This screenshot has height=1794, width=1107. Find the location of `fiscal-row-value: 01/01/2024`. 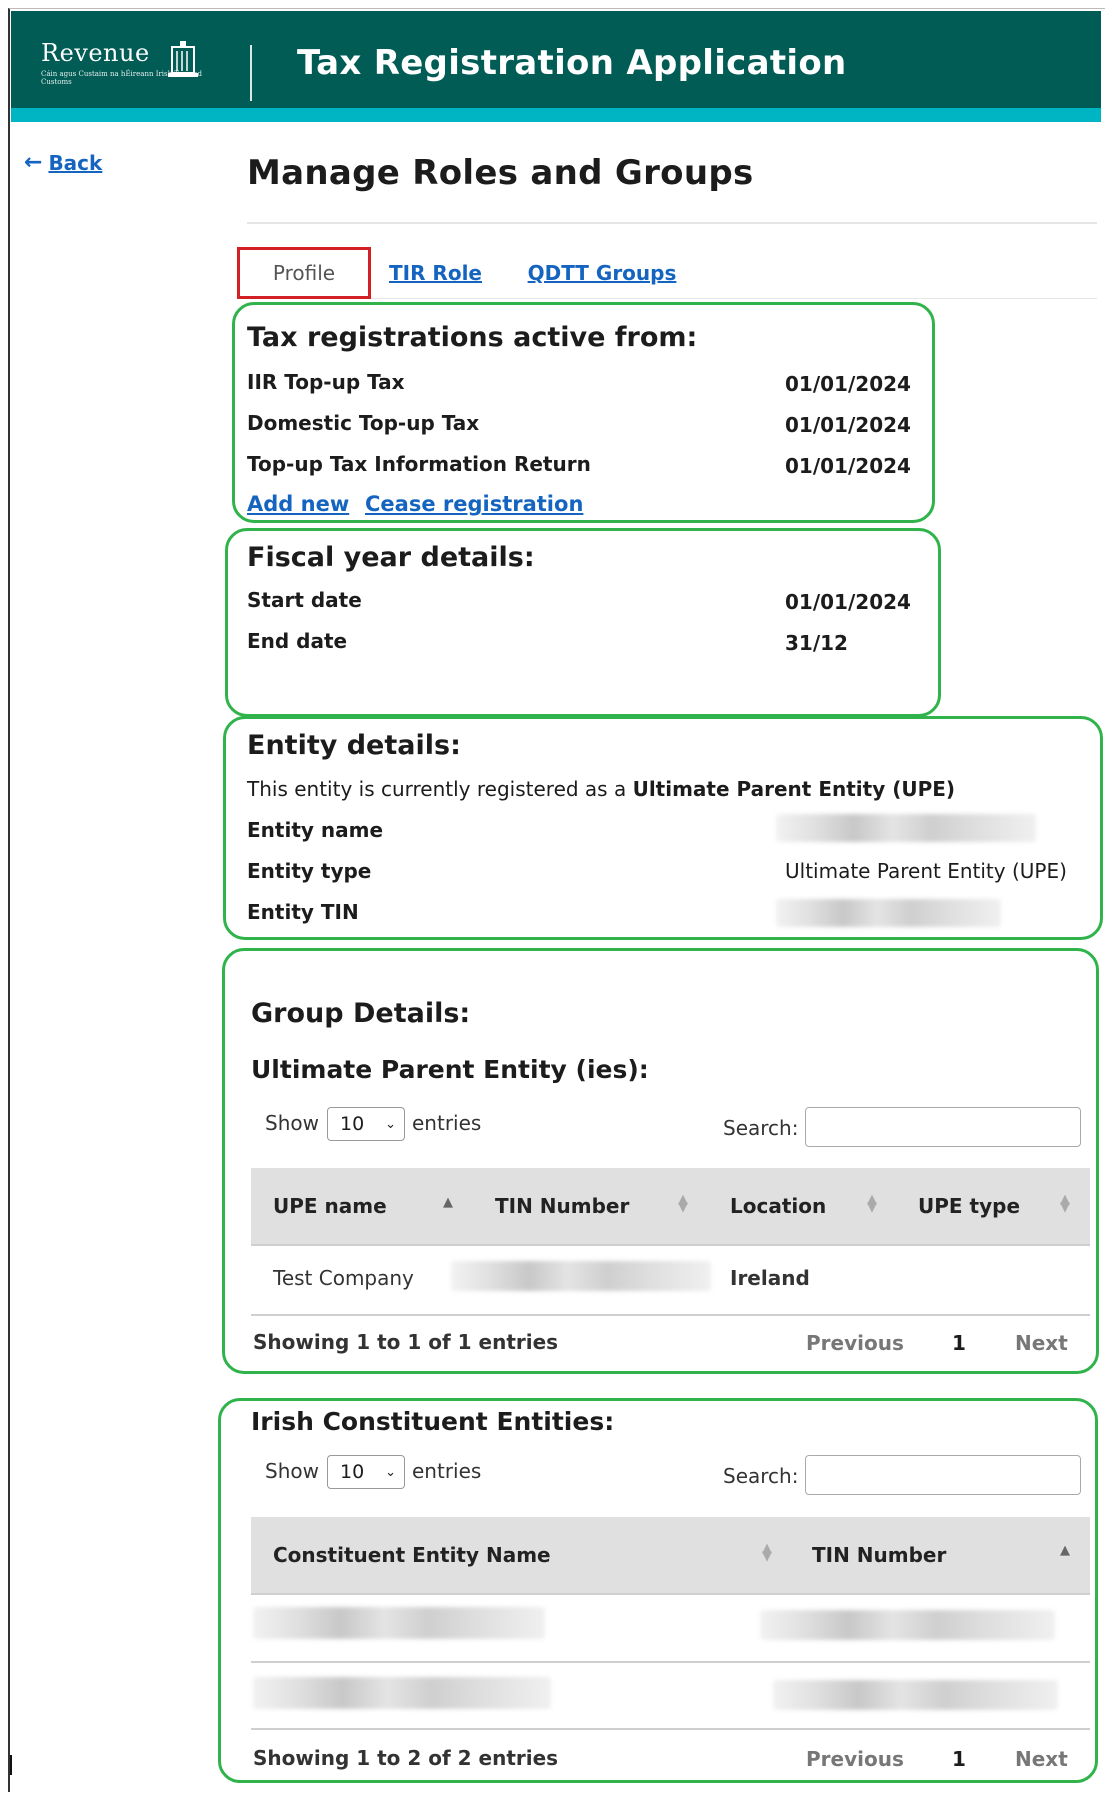

fiscal-row-value: 01/01/2024 is located at coordinates (848, 602).